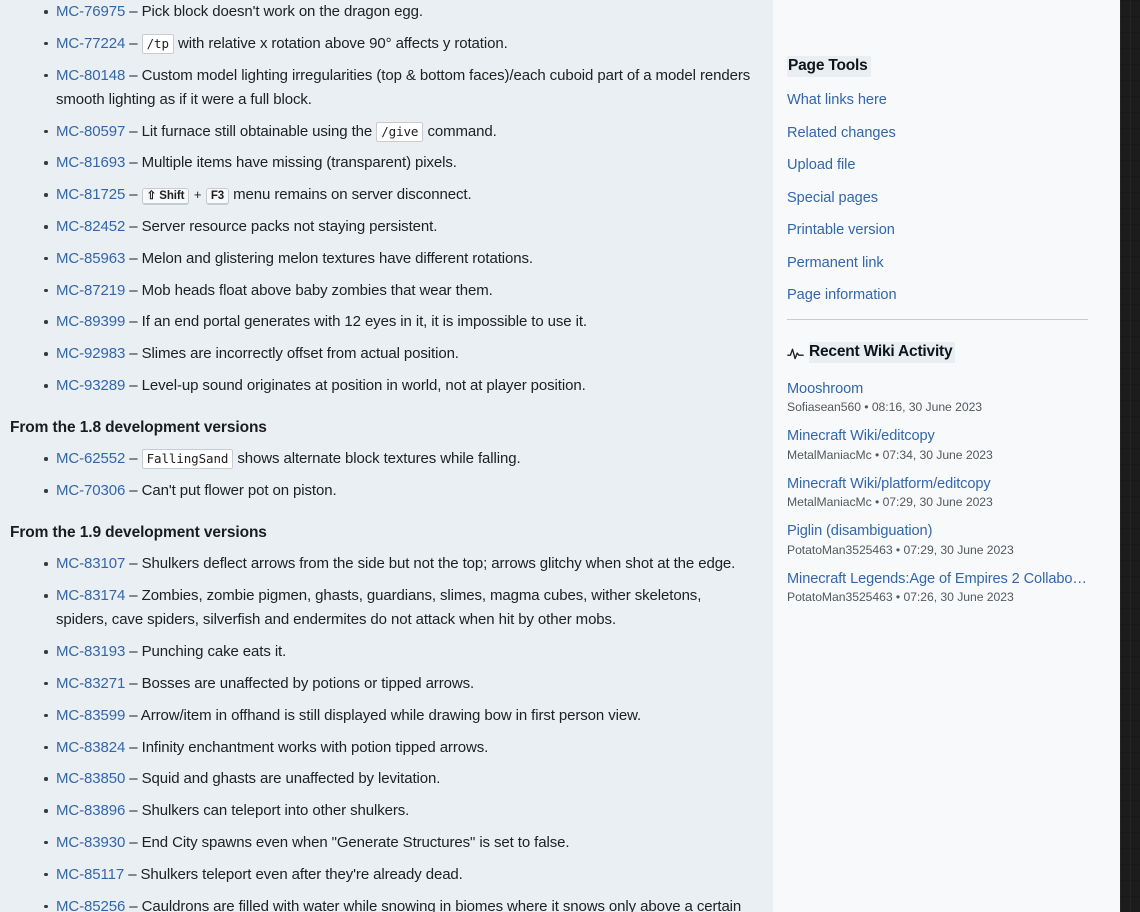 This screenshot has width=1140, height=912. What do you see at coordinates (90, 385) in the screenshot?
I see `bug-link: MC-93289` at bounding box center [90, 385].